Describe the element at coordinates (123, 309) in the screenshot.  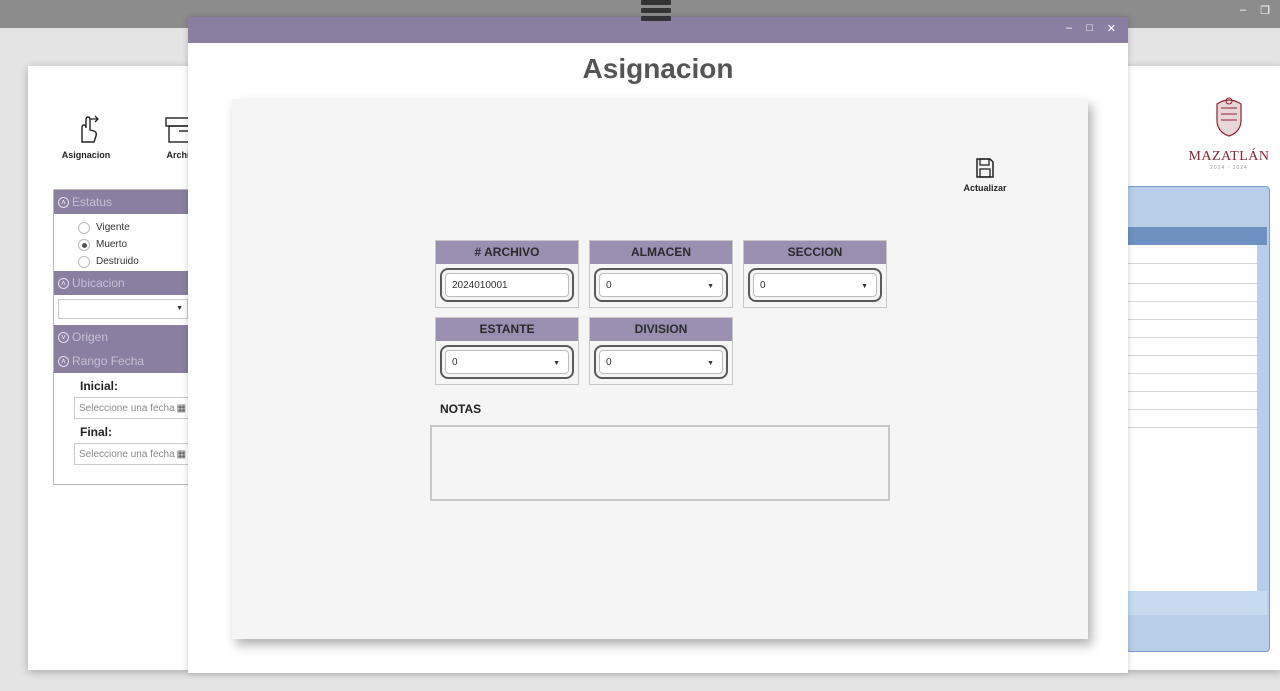
I see `ubicacion-select: ▼` at that location.